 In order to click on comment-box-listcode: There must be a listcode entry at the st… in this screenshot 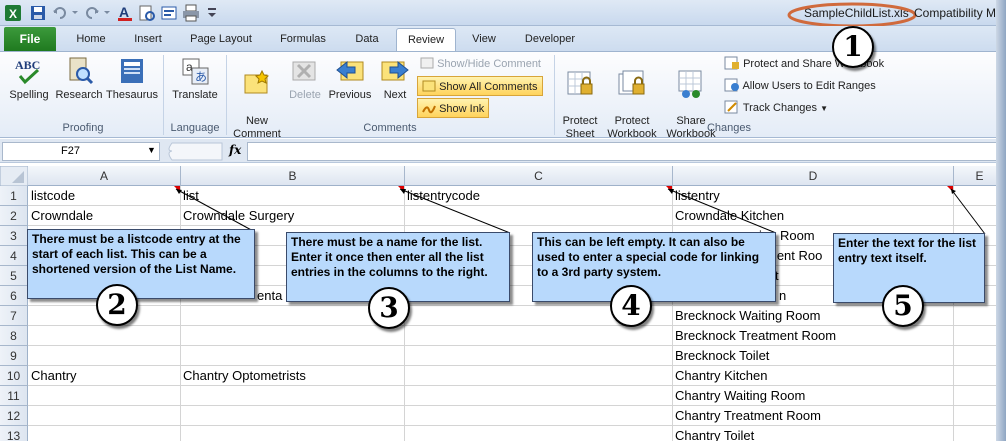, I will do `click(141, 264)`.